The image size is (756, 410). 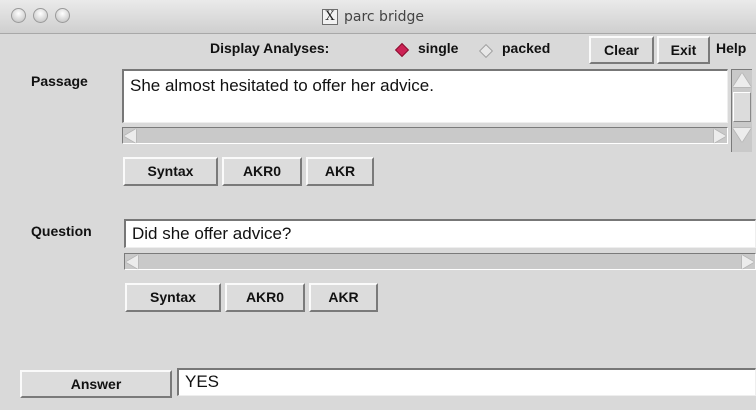 I want to click on radio-single-label: single, so click(x=438, y=48).